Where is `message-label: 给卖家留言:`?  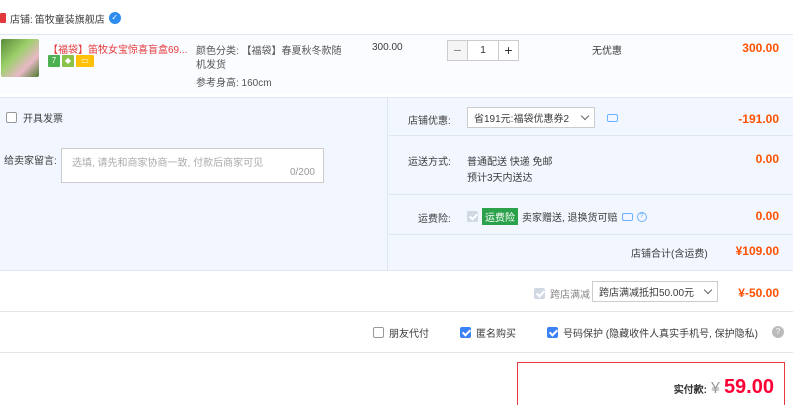 message-label: 给卖家留言: is located at coordinates (30, 161).